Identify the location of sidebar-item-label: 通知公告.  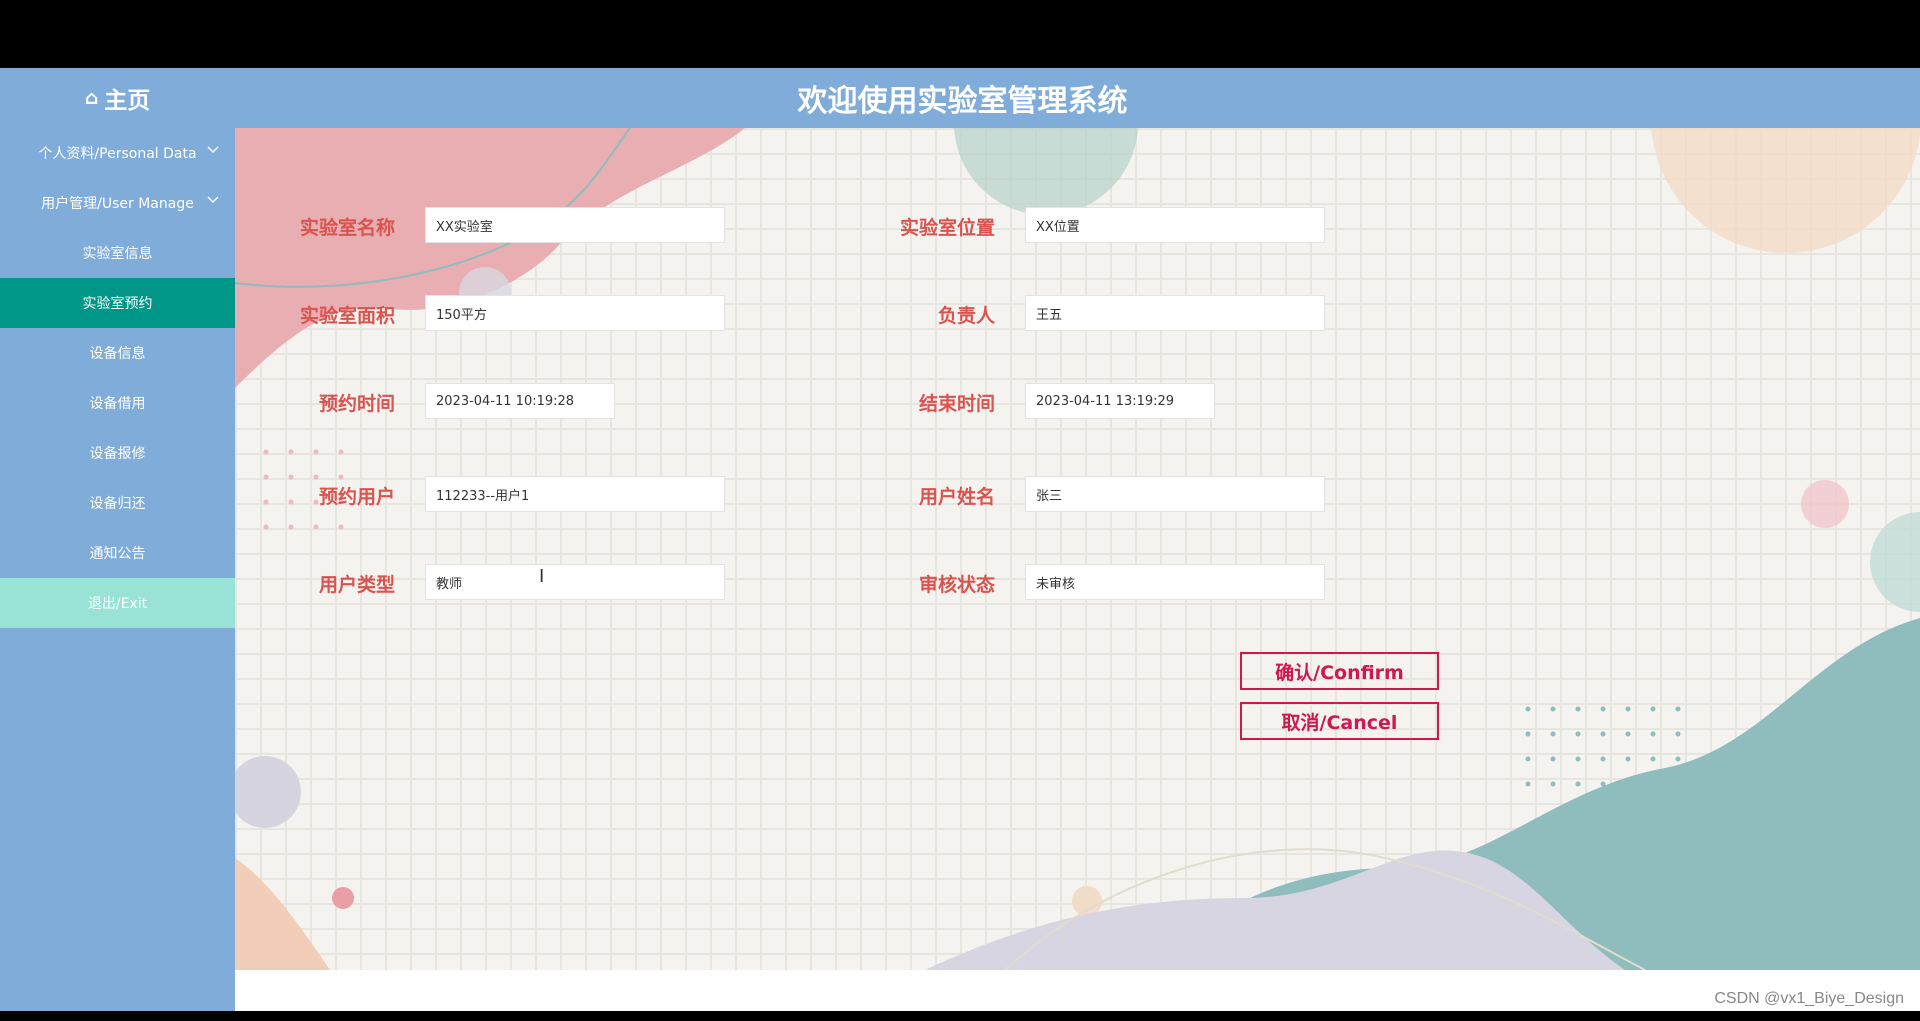
(117, 554).